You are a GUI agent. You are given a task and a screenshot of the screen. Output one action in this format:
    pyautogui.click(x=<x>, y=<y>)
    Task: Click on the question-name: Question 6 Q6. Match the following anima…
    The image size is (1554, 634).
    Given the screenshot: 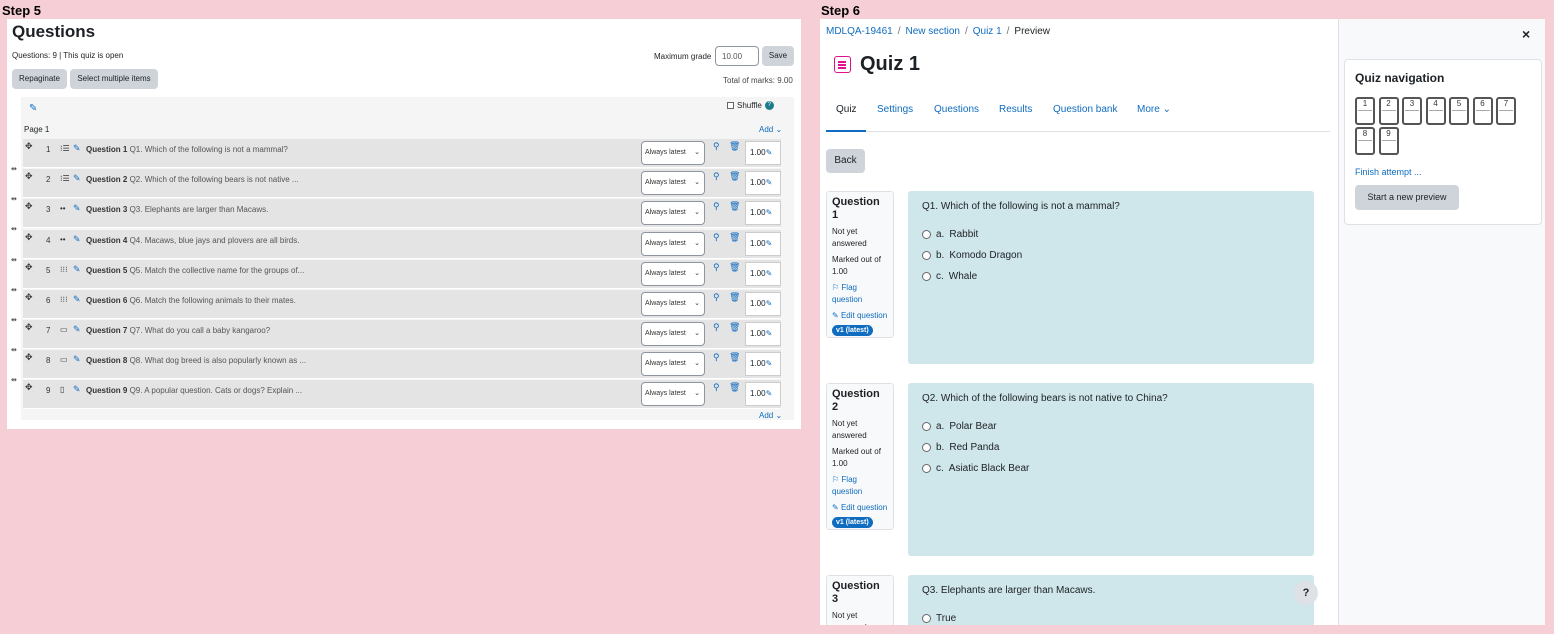 What is the action you would take?
    pyautogui.click(x=191, y=300)
    